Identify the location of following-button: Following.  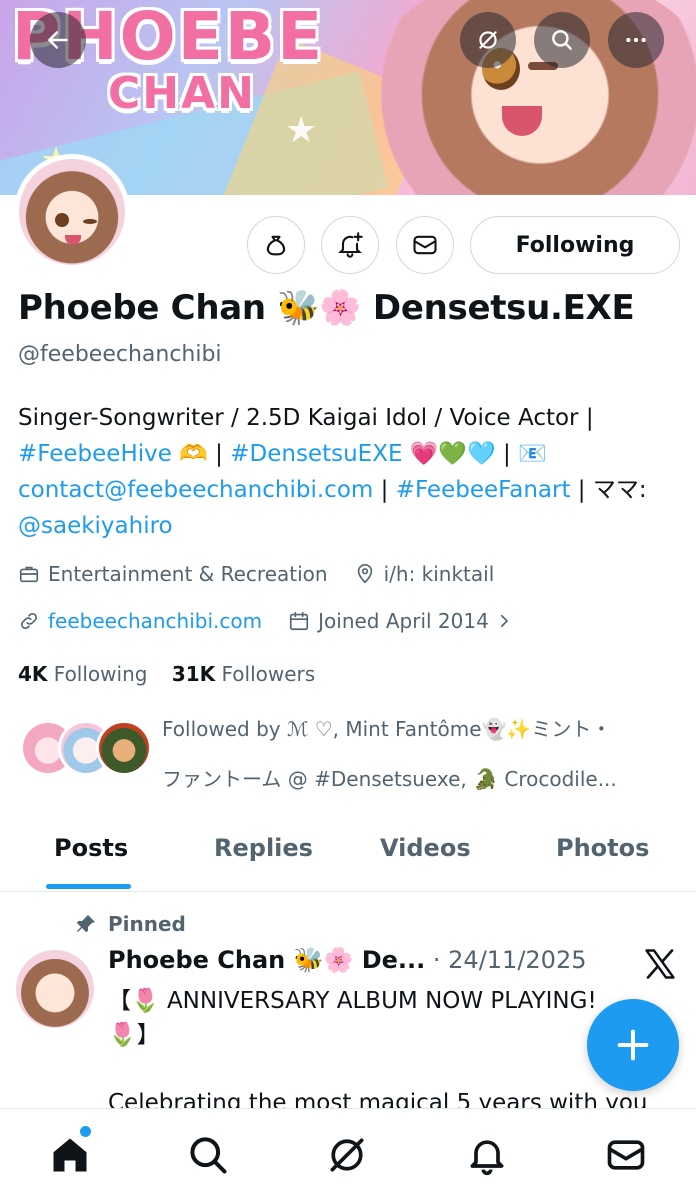
(575, 245).